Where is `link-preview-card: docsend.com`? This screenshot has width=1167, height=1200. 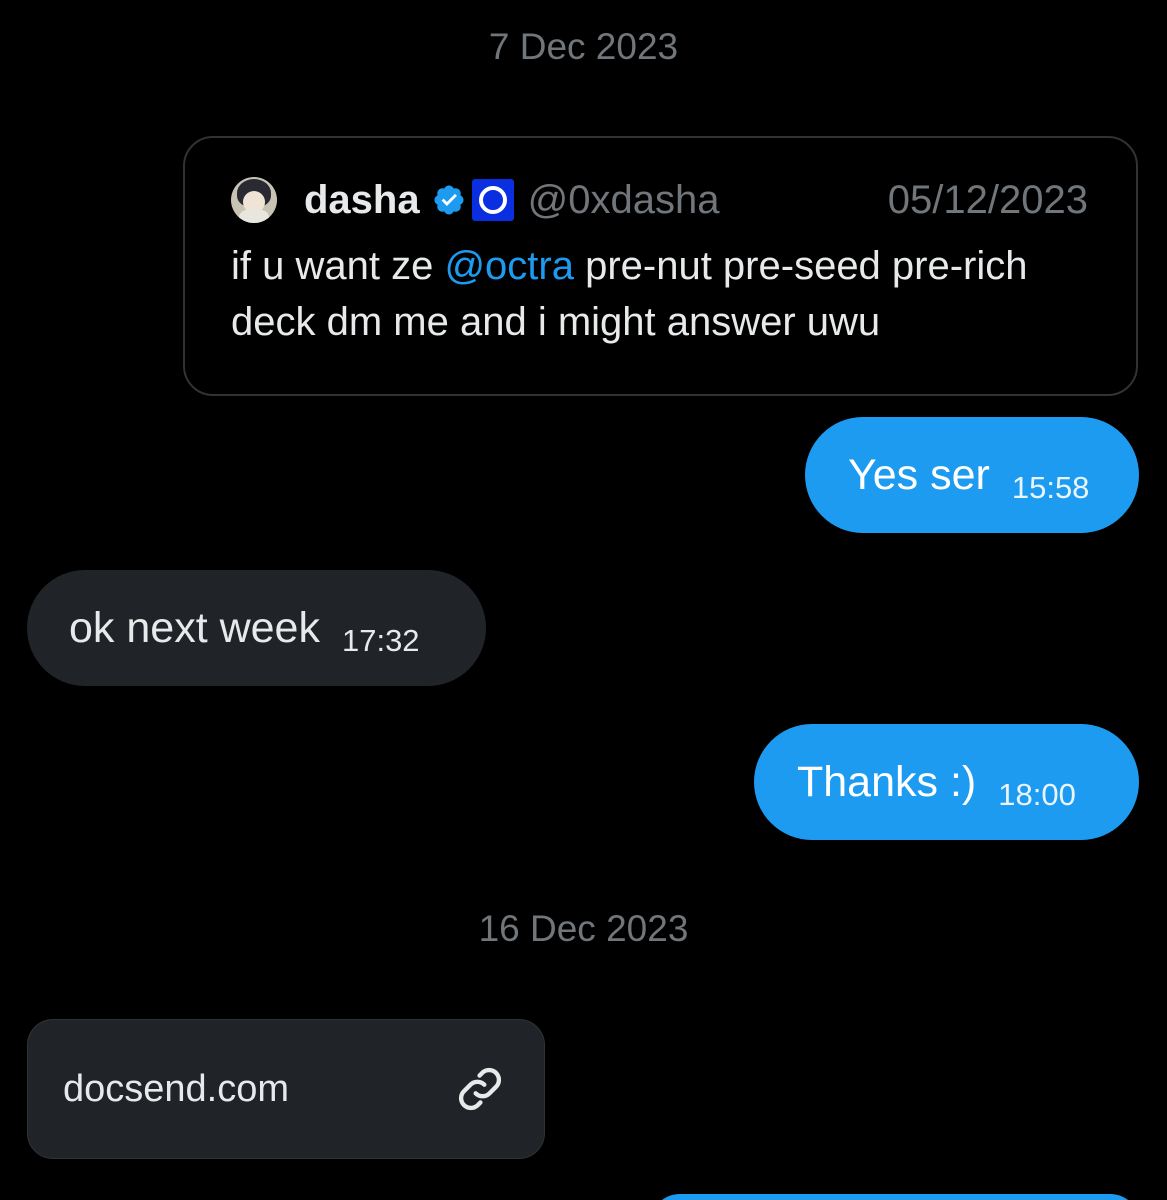 link-preview-card: docsend.com is located at coordinates (286, 1089).